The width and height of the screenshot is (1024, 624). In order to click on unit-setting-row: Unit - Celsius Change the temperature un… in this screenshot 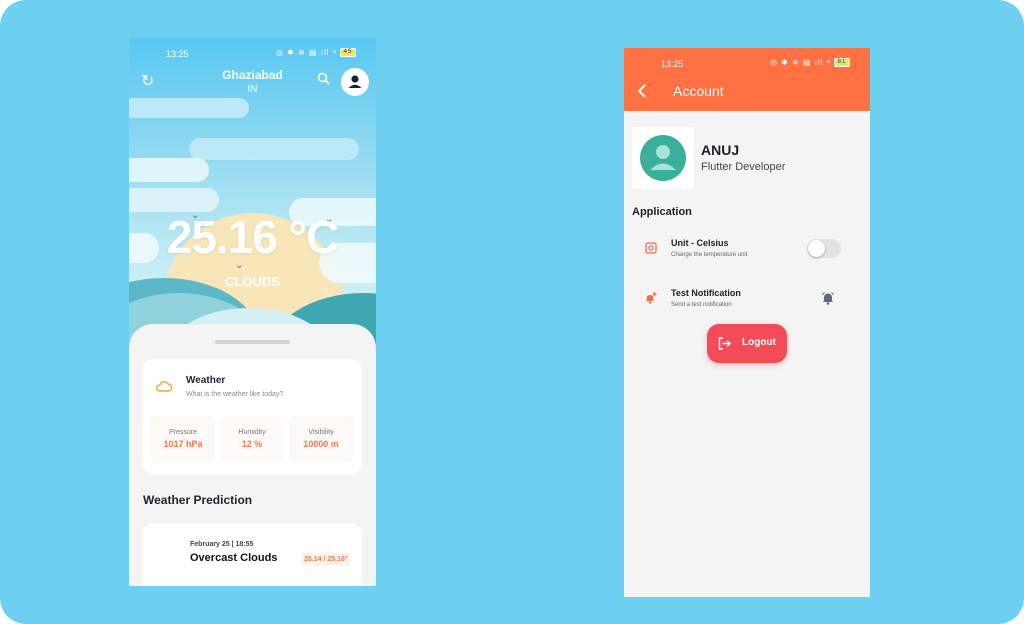, I will do `click(747, 248)`.